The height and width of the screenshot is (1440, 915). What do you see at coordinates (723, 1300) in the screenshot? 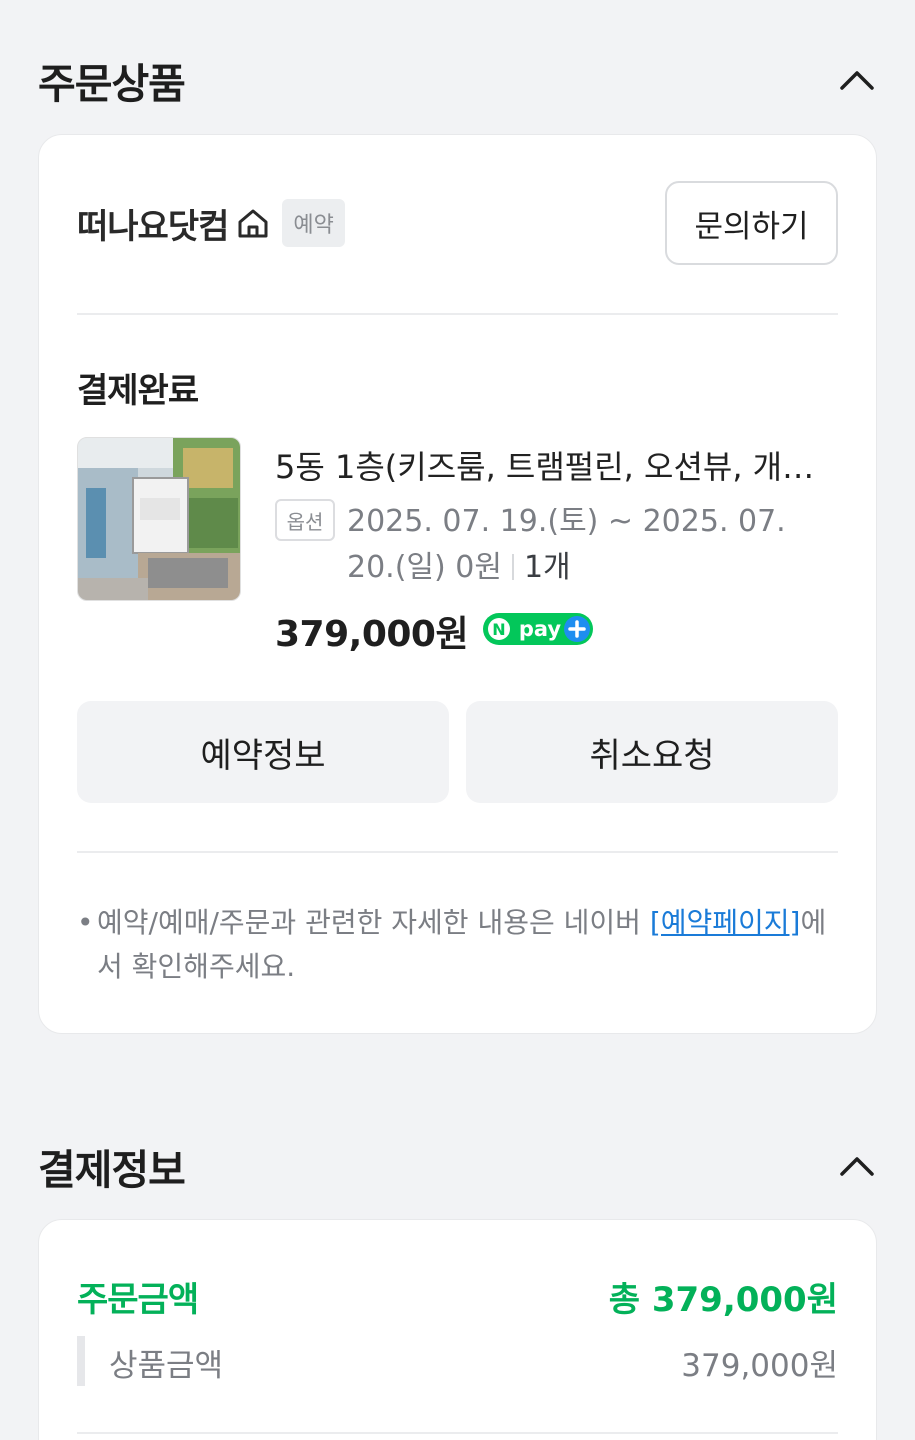
I see `order-amount-value: 총 379,000원` at bounding box center [723, 1300].